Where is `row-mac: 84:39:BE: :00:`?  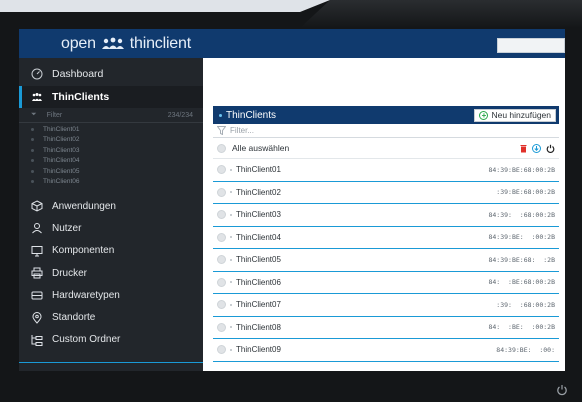
row-mac: 84:39:BE: :00: is located at coordinates (525, 349).